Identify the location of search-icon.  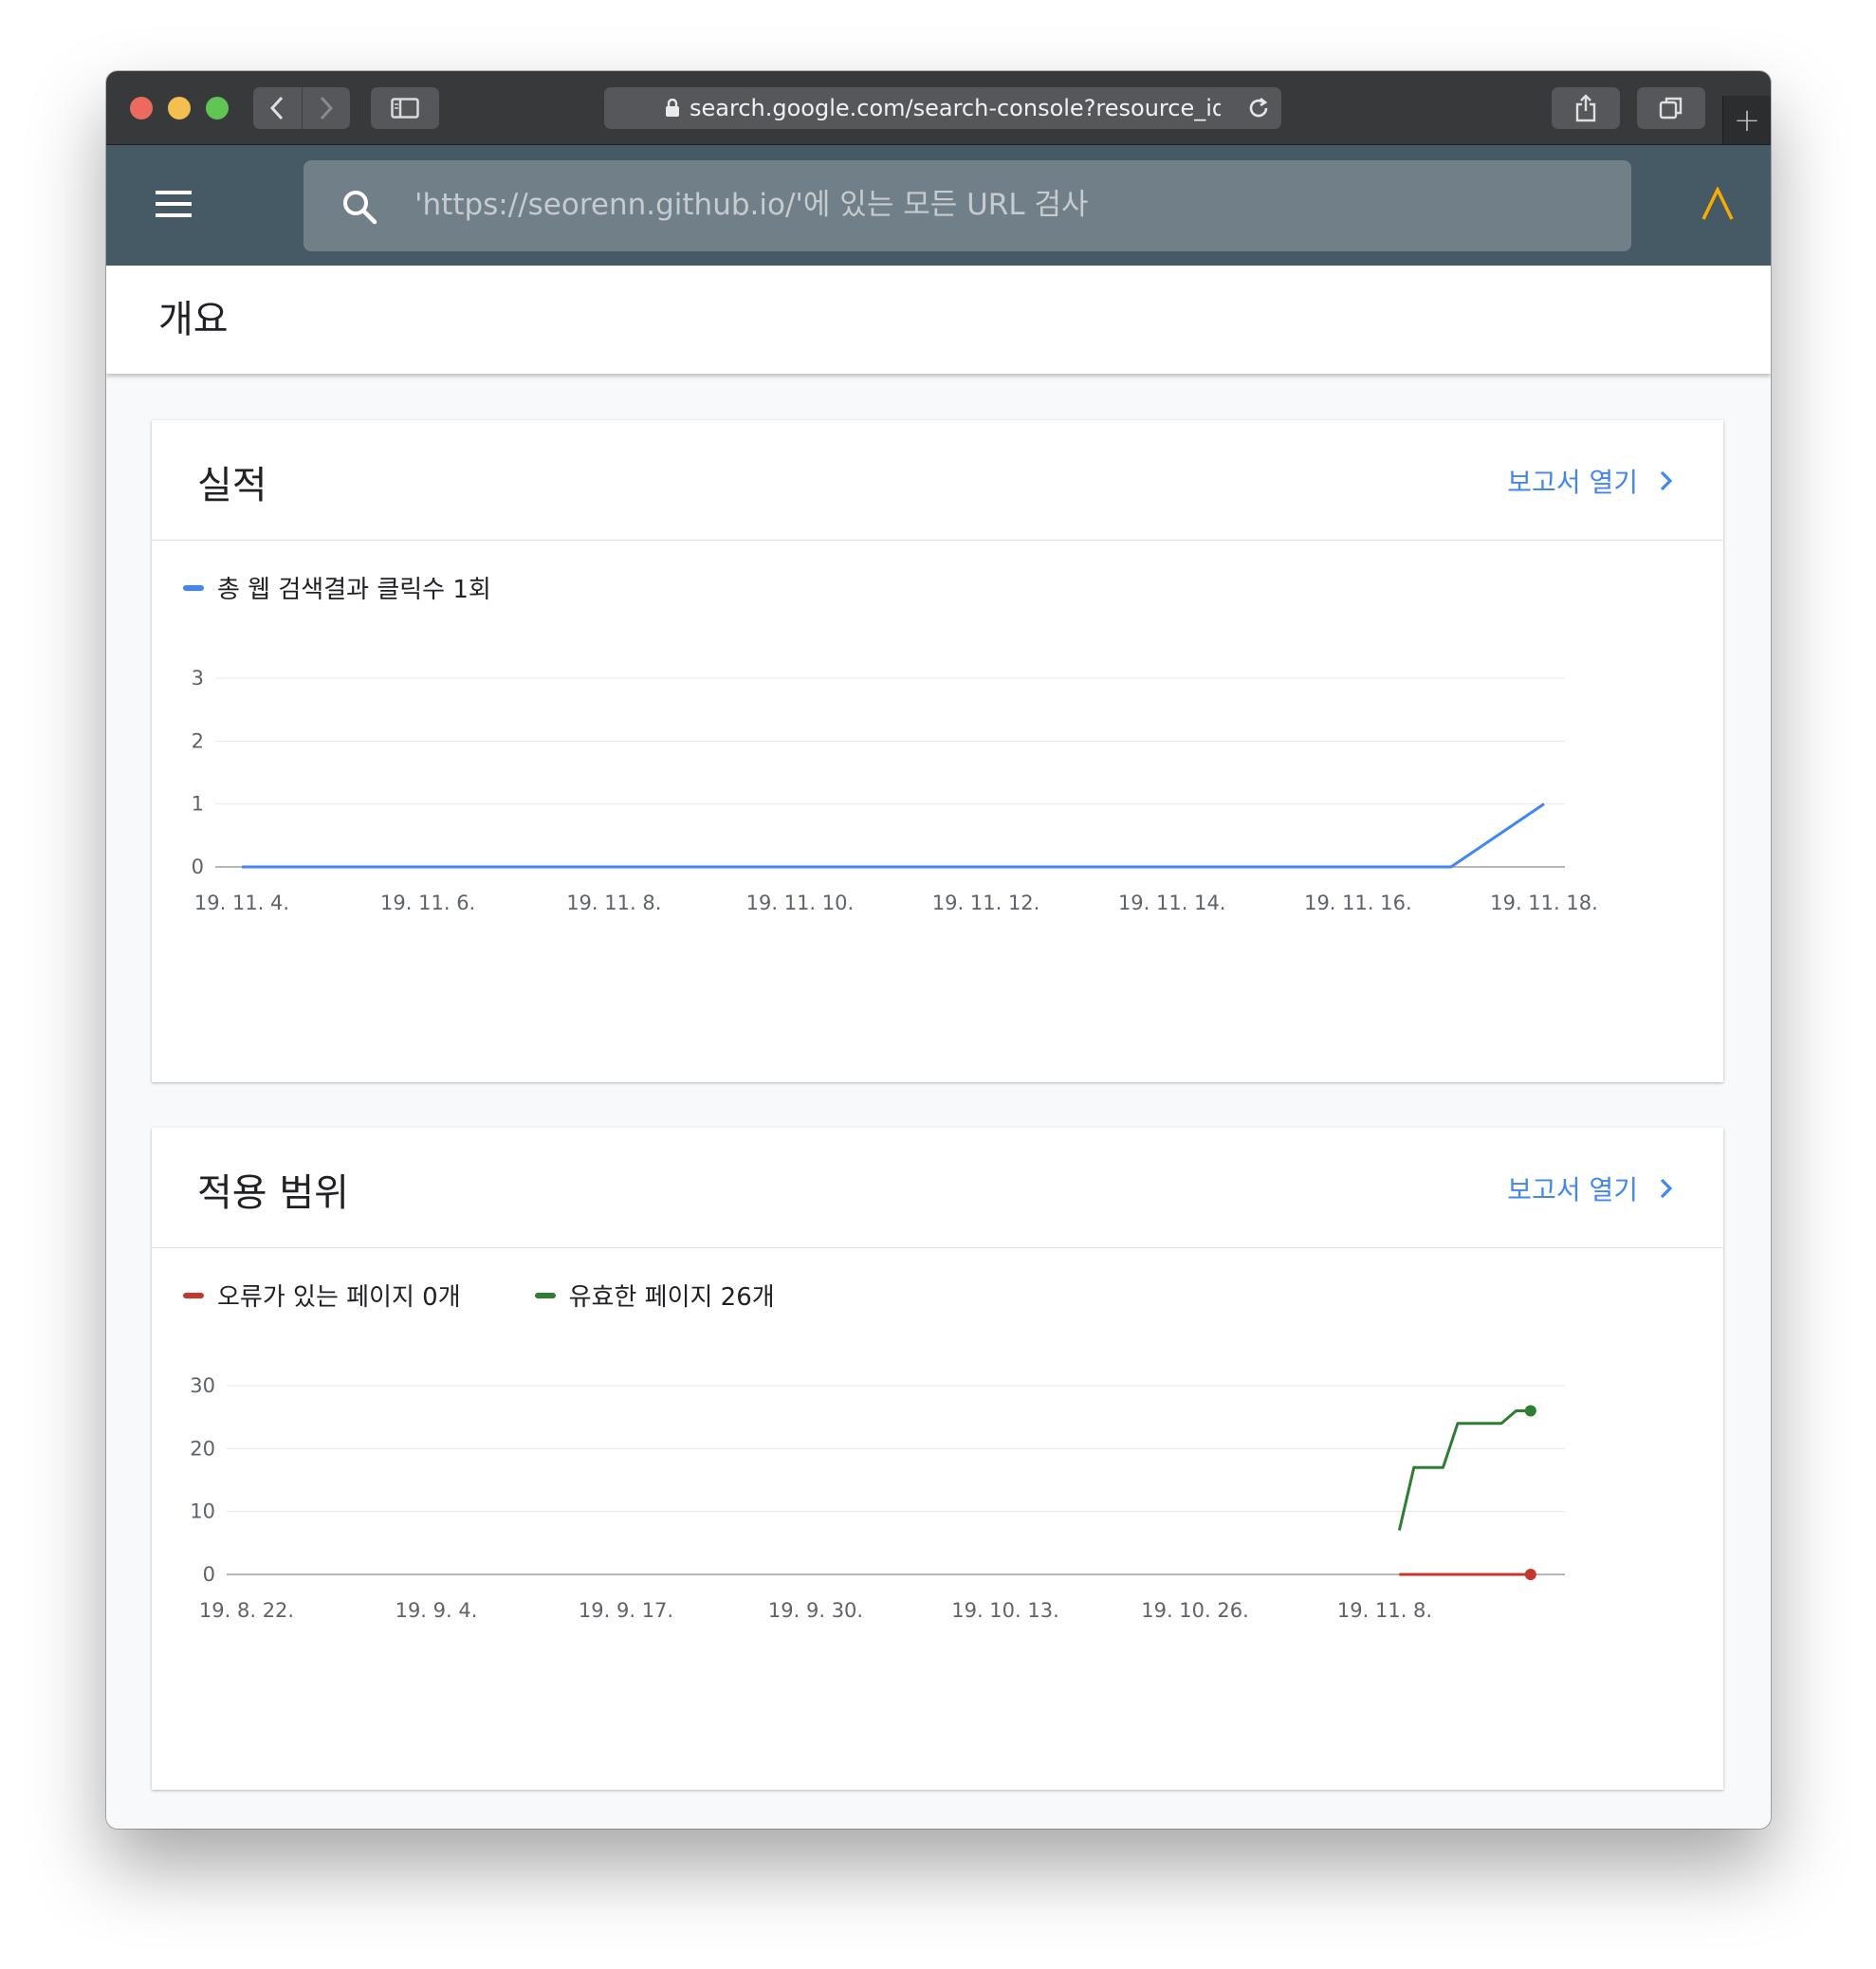
(360, 208).